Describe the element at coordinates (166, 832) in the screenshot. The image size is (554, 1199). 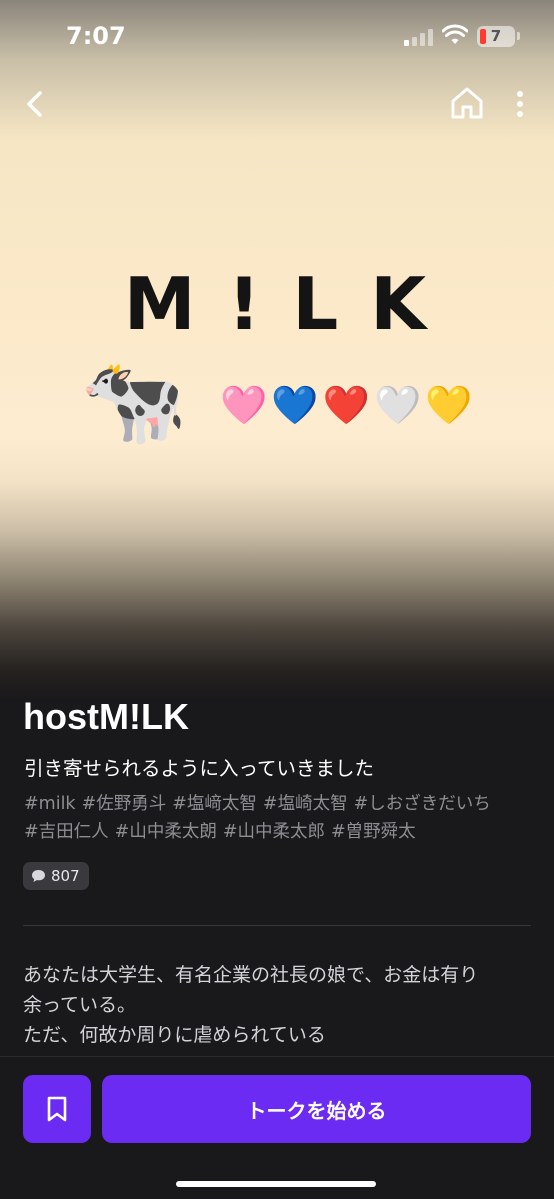
I see `tag: #山中柔太朗` at that location.